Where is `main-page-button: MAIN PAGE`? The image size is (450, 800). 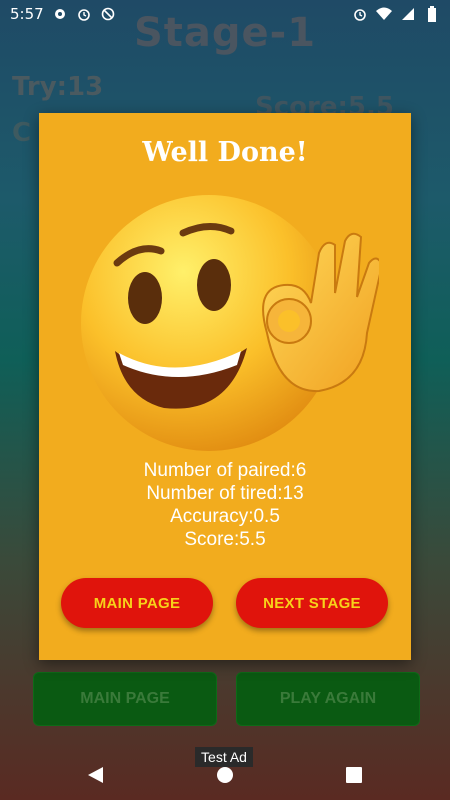 main-page-button: MAIN PAGE is located at coordinates (137, 603).